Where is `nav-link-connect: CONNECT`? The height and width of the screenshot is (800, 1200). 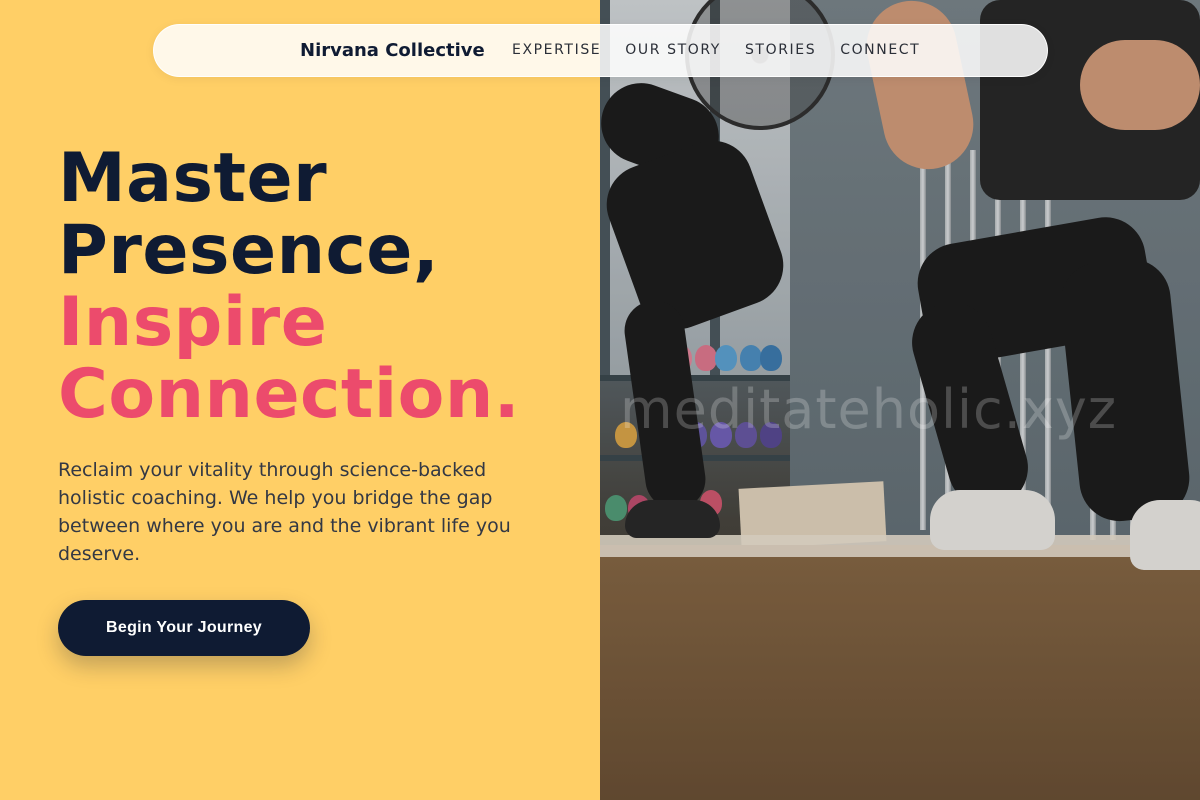 nav-link-connect: CONNECT is located at coordinates (880, 50).